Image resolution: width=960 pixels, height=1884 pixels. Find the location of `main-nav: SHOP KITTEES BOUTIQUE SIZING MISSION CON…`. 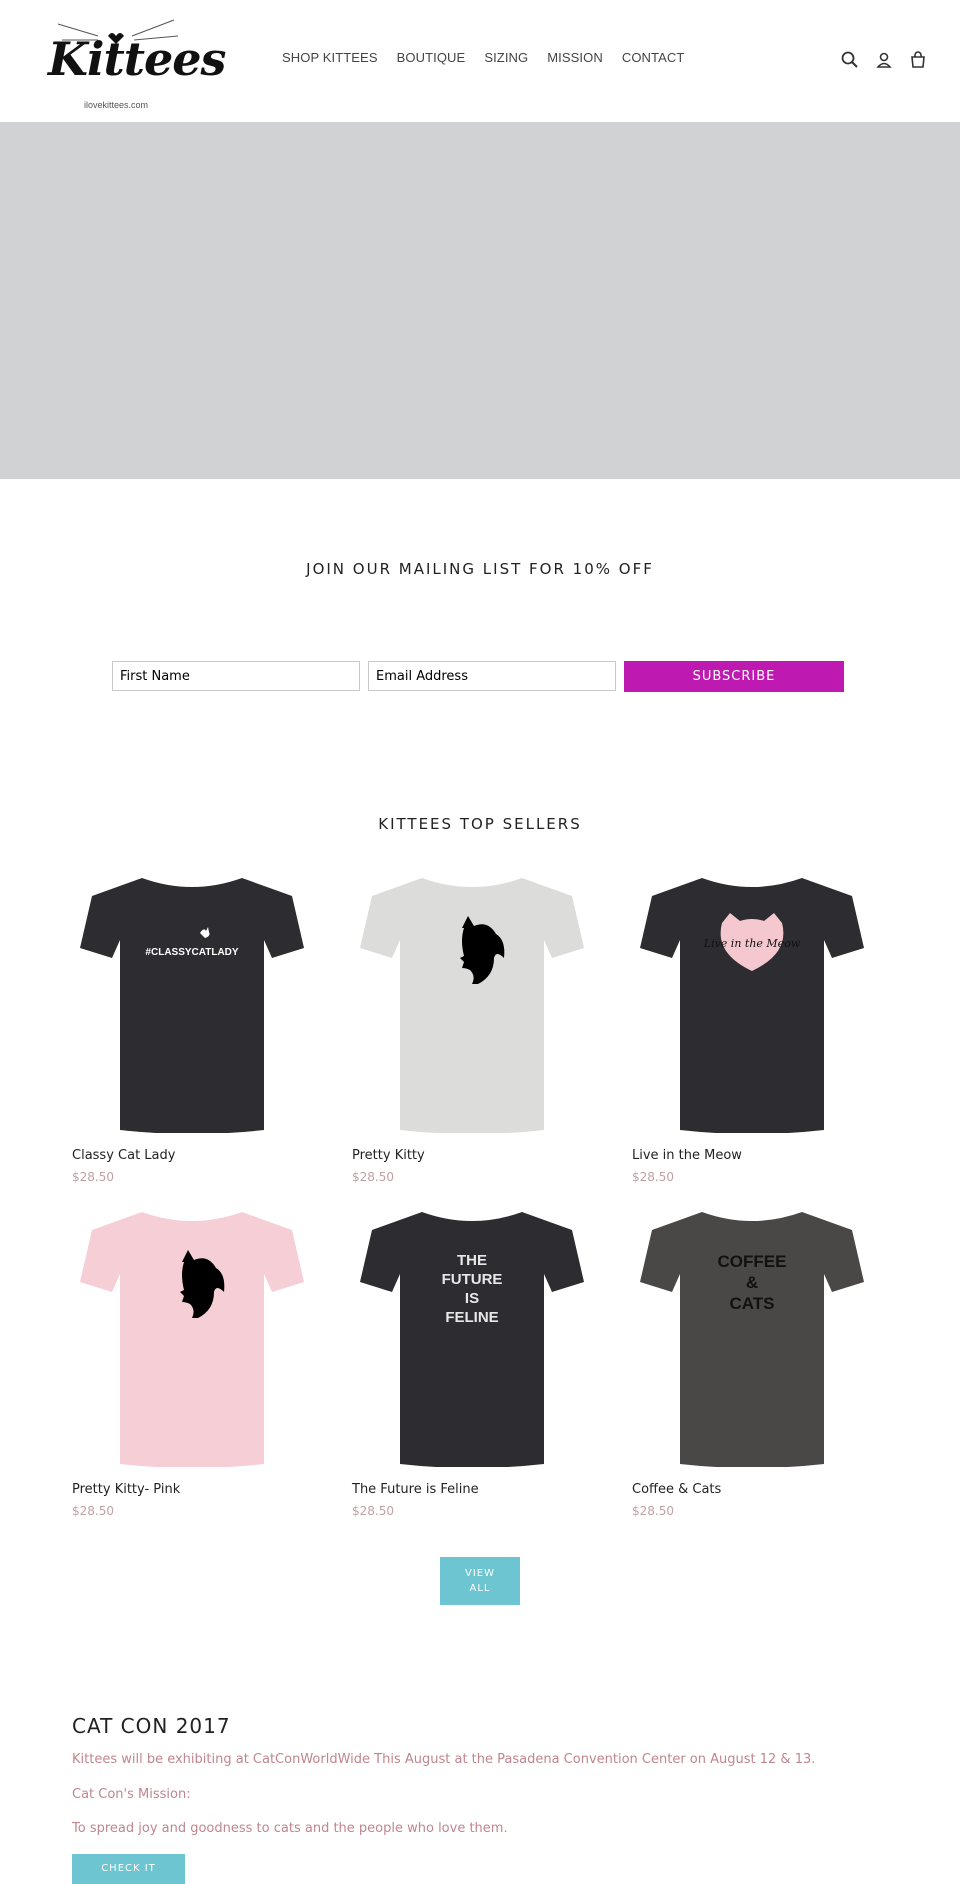

main-nav: SHOP KITTEES BOUTIQUE SIZING MISSION CON… is located at coordinates (492, 57).